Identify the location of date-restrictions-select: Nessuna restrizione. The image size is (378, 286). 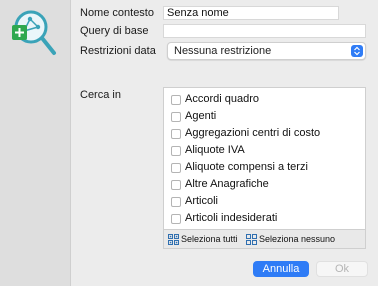
(266, 51).